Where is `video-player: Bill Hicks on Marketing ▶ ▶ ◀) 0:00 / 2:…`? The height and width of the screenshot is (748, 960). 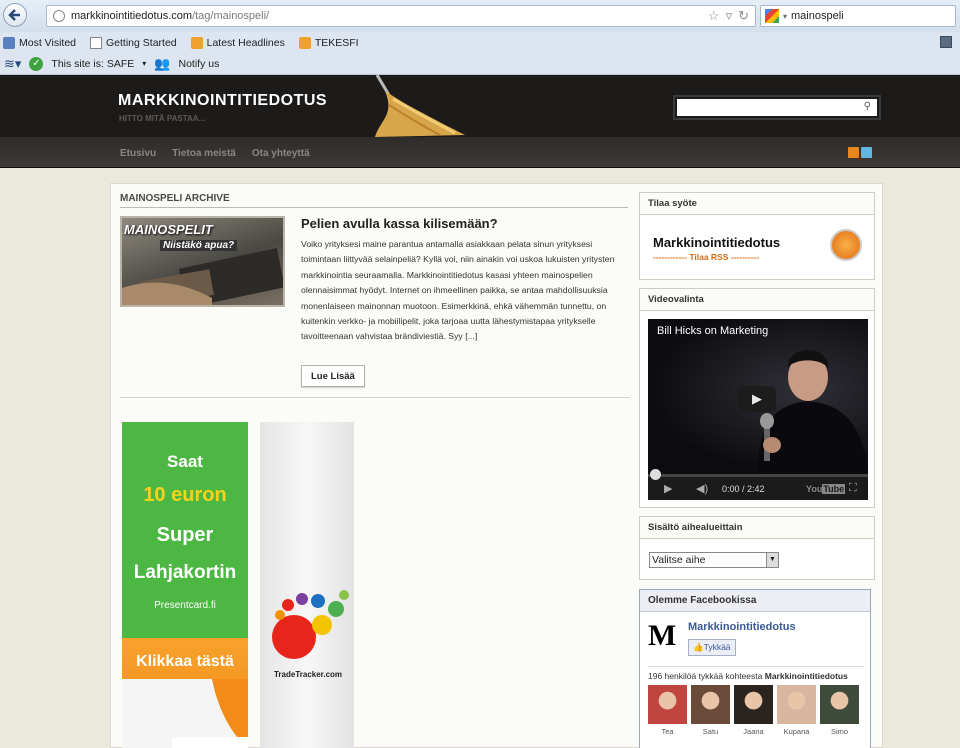 video-player: Bill Hicks on Marketing ▶ ▶ ◀) 0:00 / 2:… is located at coordinates (758, 409).